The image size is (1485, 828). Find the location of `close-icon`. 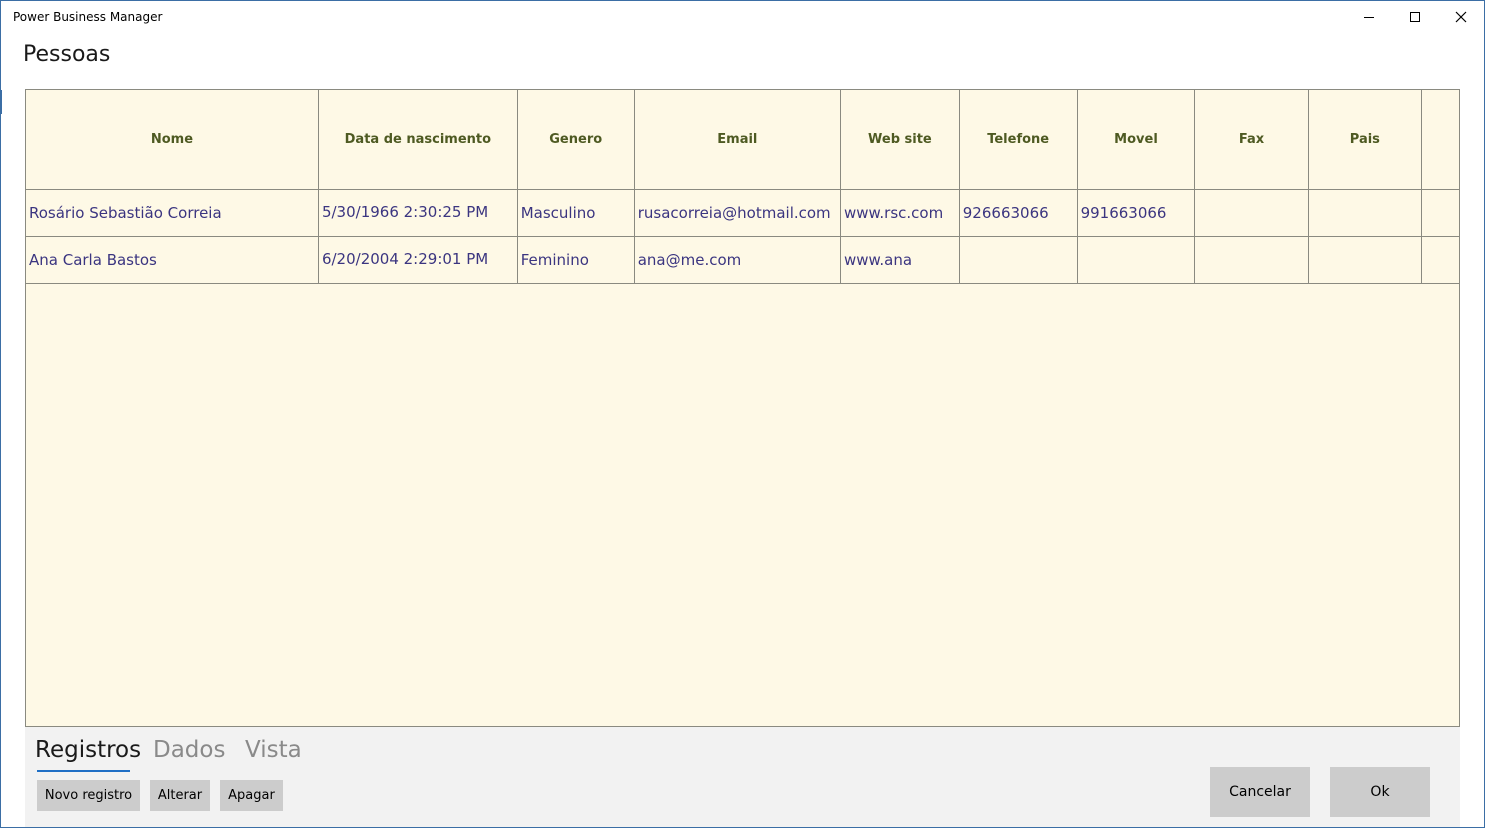

close-icon is located at coordinates (1461, 17).